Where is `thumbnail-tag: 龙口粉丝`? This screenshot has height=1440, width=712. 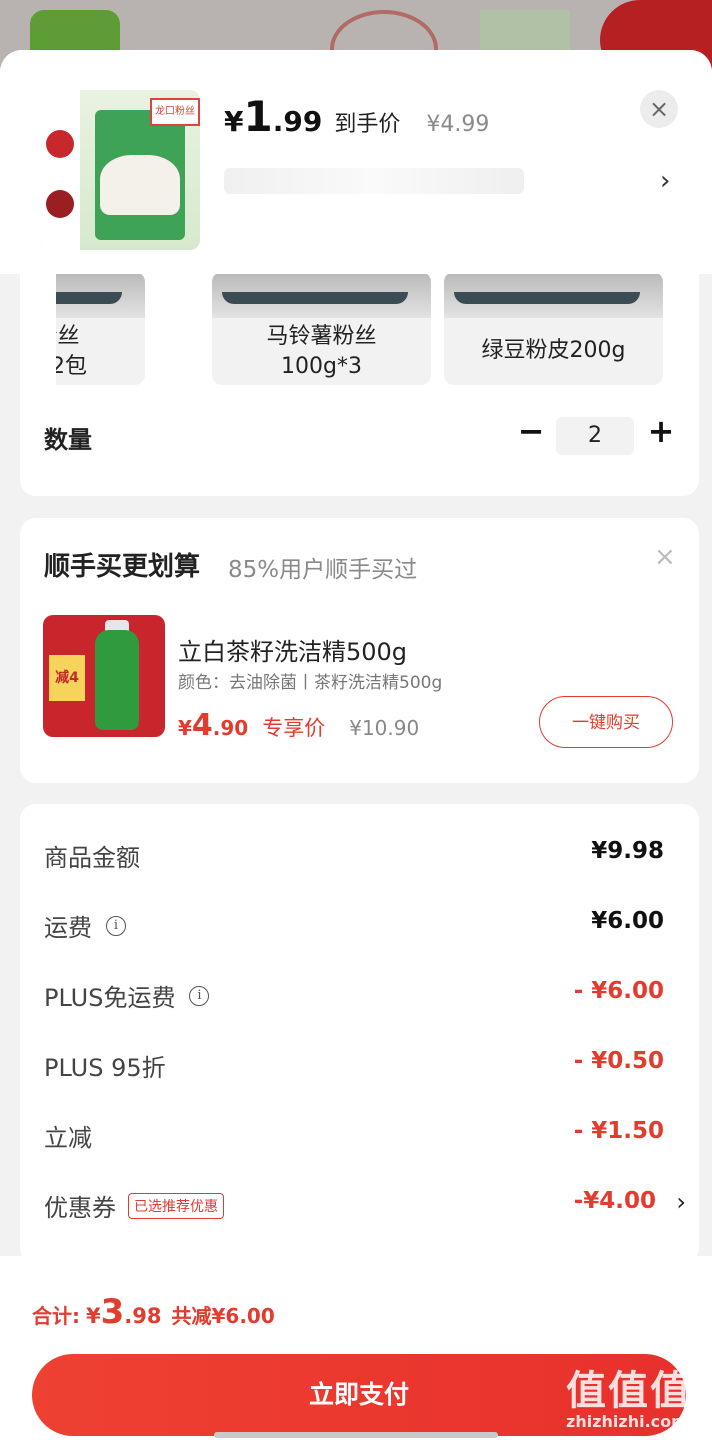 thumbnail-tag: 龙口粉丝 is located at coordinates (175, 112).